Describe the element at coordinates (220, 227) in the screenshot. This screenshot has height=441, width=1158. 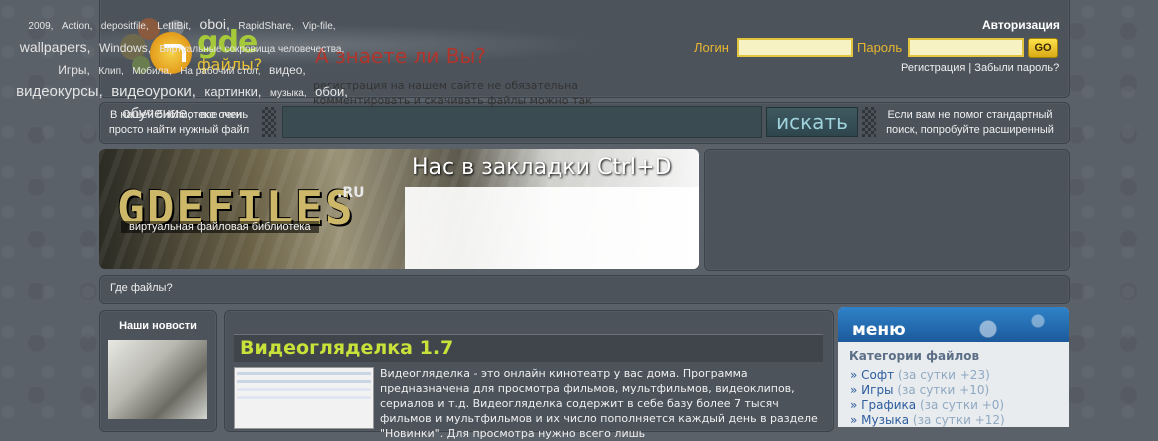
I see `banner-tagline: виртуальная файловая библиотека` at that location.